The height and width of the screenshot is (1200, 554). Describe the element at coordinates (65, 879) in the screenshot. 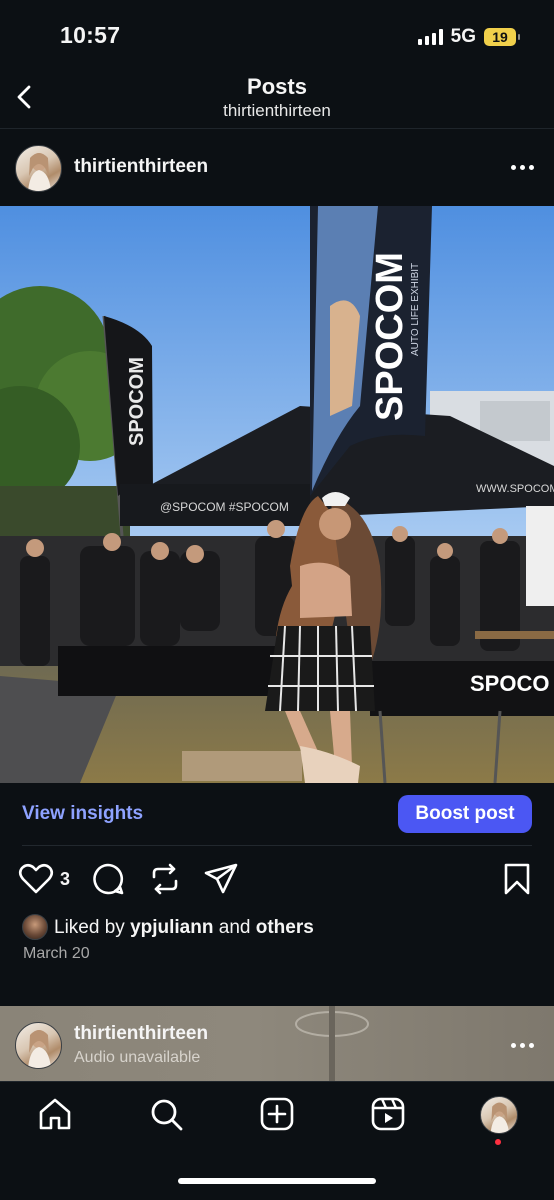

I see `like-count: 3` at that location.